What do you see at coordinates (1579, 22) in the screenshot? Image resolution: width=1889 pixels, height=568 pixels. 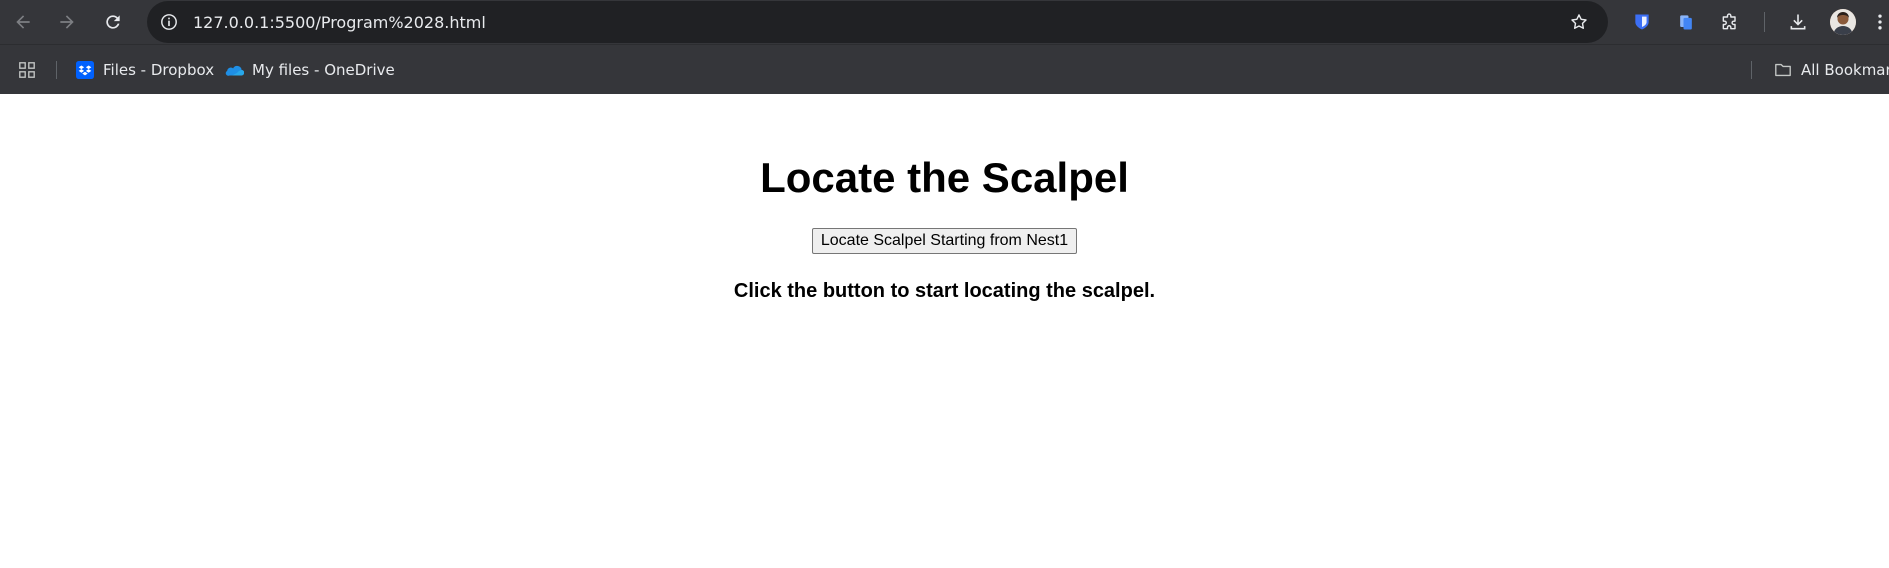 I see `bookmark-star-icon` at bounding box center [1579, 22].